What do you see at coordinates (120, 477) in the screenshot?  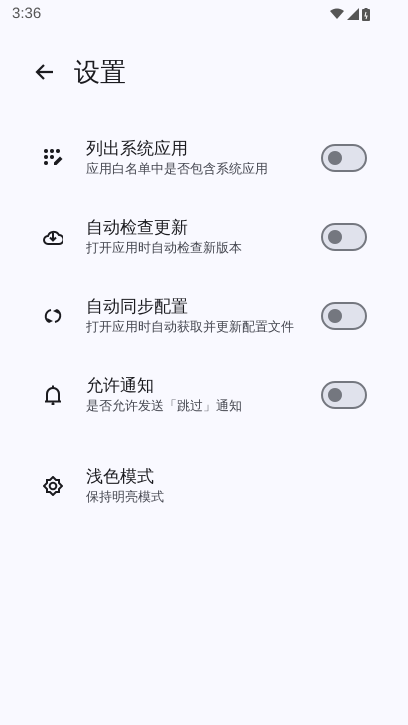 I see `setting-title: 浅色模式` at bounding box center [120, 477].